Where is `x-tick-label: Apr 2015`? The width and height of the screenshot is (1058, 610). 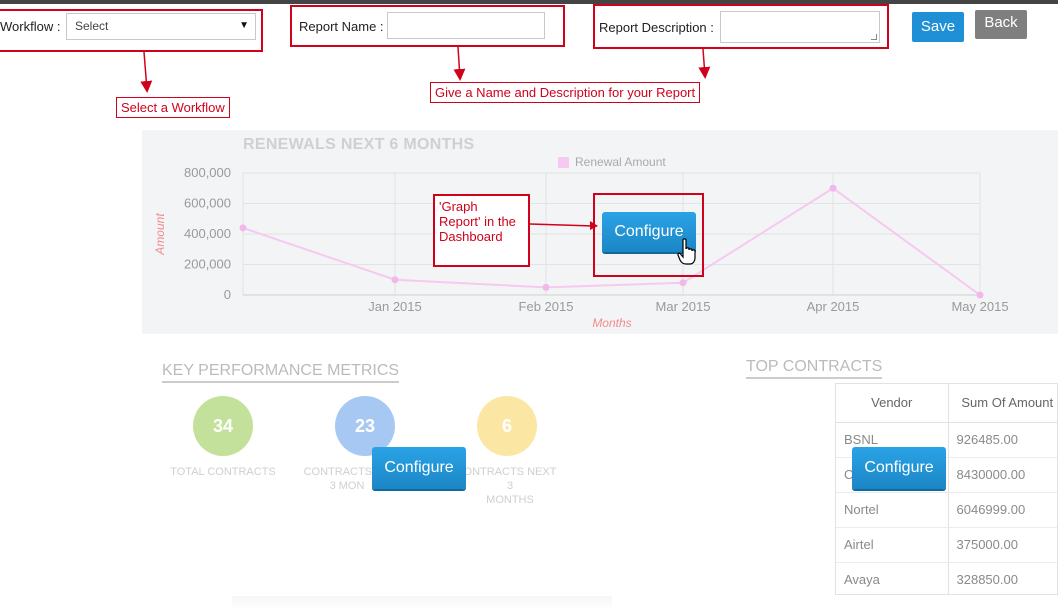 x-tick-label: Apr 2015 is located at coordinates (833, 306).